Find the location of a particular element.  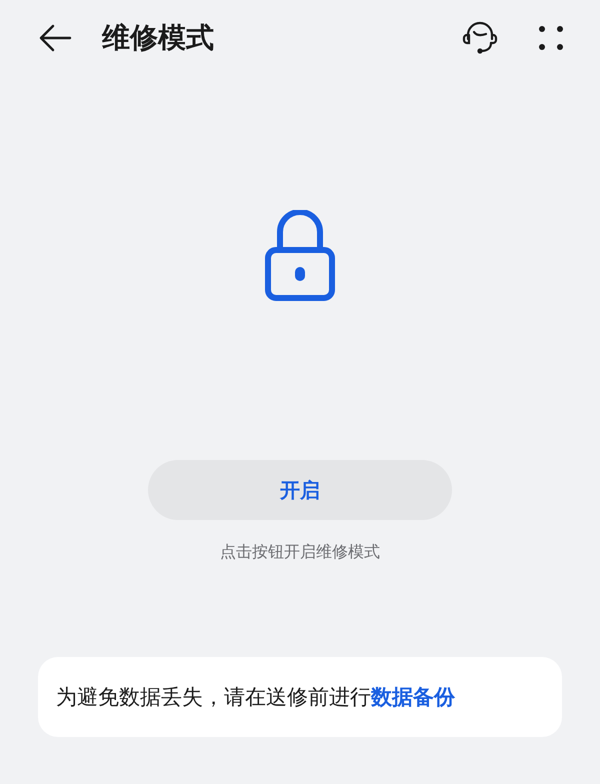

back-icon is located at coordinates (55, 38).